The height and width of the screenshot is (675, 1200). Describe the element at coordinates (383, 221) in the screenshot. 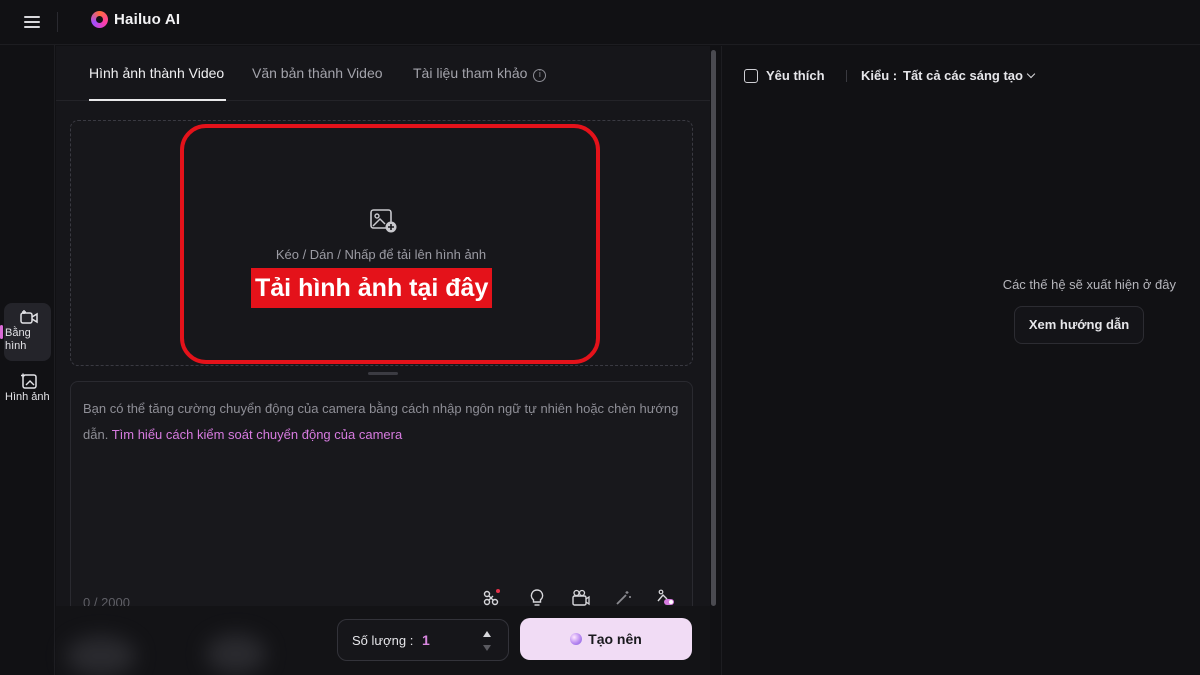

I see `image-upload-icon` at that location.